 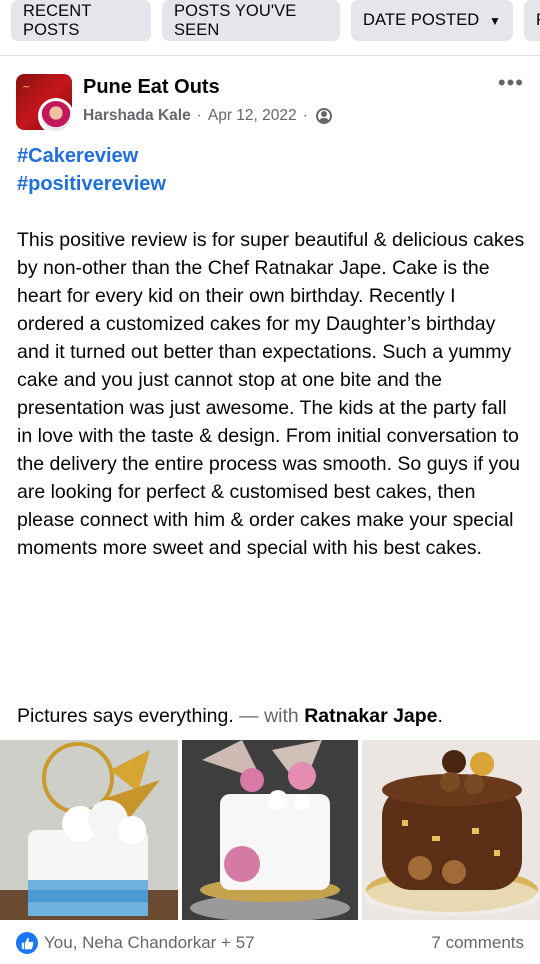 I want to click on filter-more: F, so click(x=532, y=20).